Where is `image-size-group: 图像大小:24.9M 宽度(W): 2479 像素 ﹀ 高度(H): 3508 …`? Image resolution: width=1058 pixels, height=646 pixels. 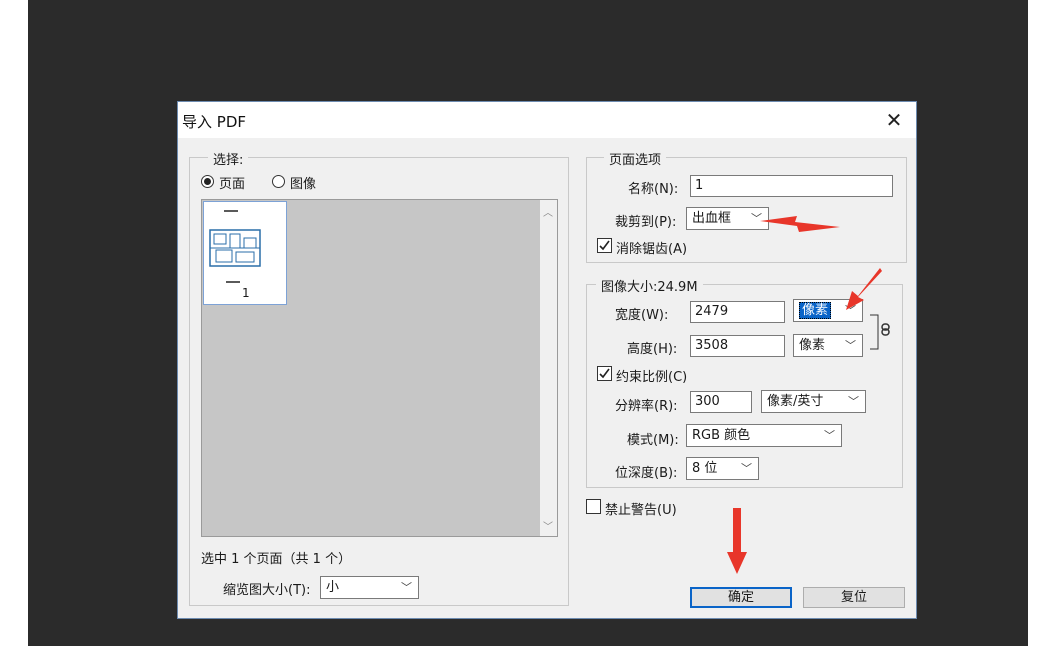
image-size-group: 图像大小:24.9M 宽度(W): 2479 像素 ﹀ 高度(H): 3508 … is located at coordinates (744, 382).